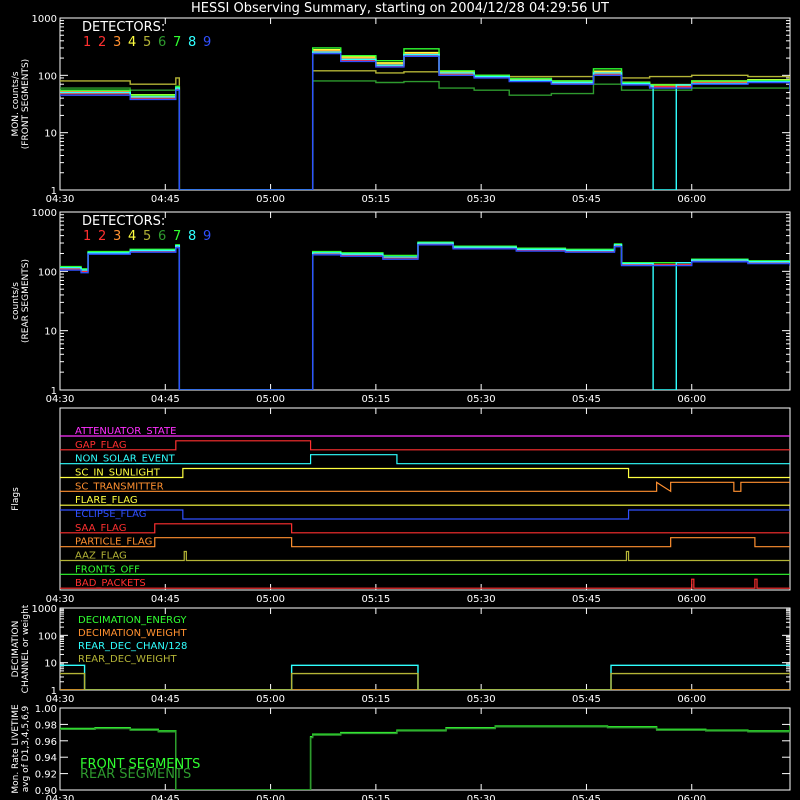 The height and width of the screenshot is (800, 800). Describe the element at coordinates (113, 542) in the screenshot. I see `flag-label: PARTICLE_FLAG` at that location.